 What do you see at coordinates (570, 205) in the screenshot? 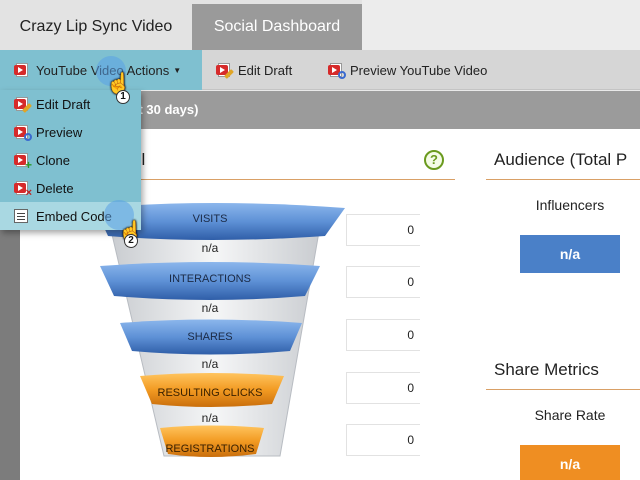
I see `influencers-label: Influencers` at bounding box center [570, 205].